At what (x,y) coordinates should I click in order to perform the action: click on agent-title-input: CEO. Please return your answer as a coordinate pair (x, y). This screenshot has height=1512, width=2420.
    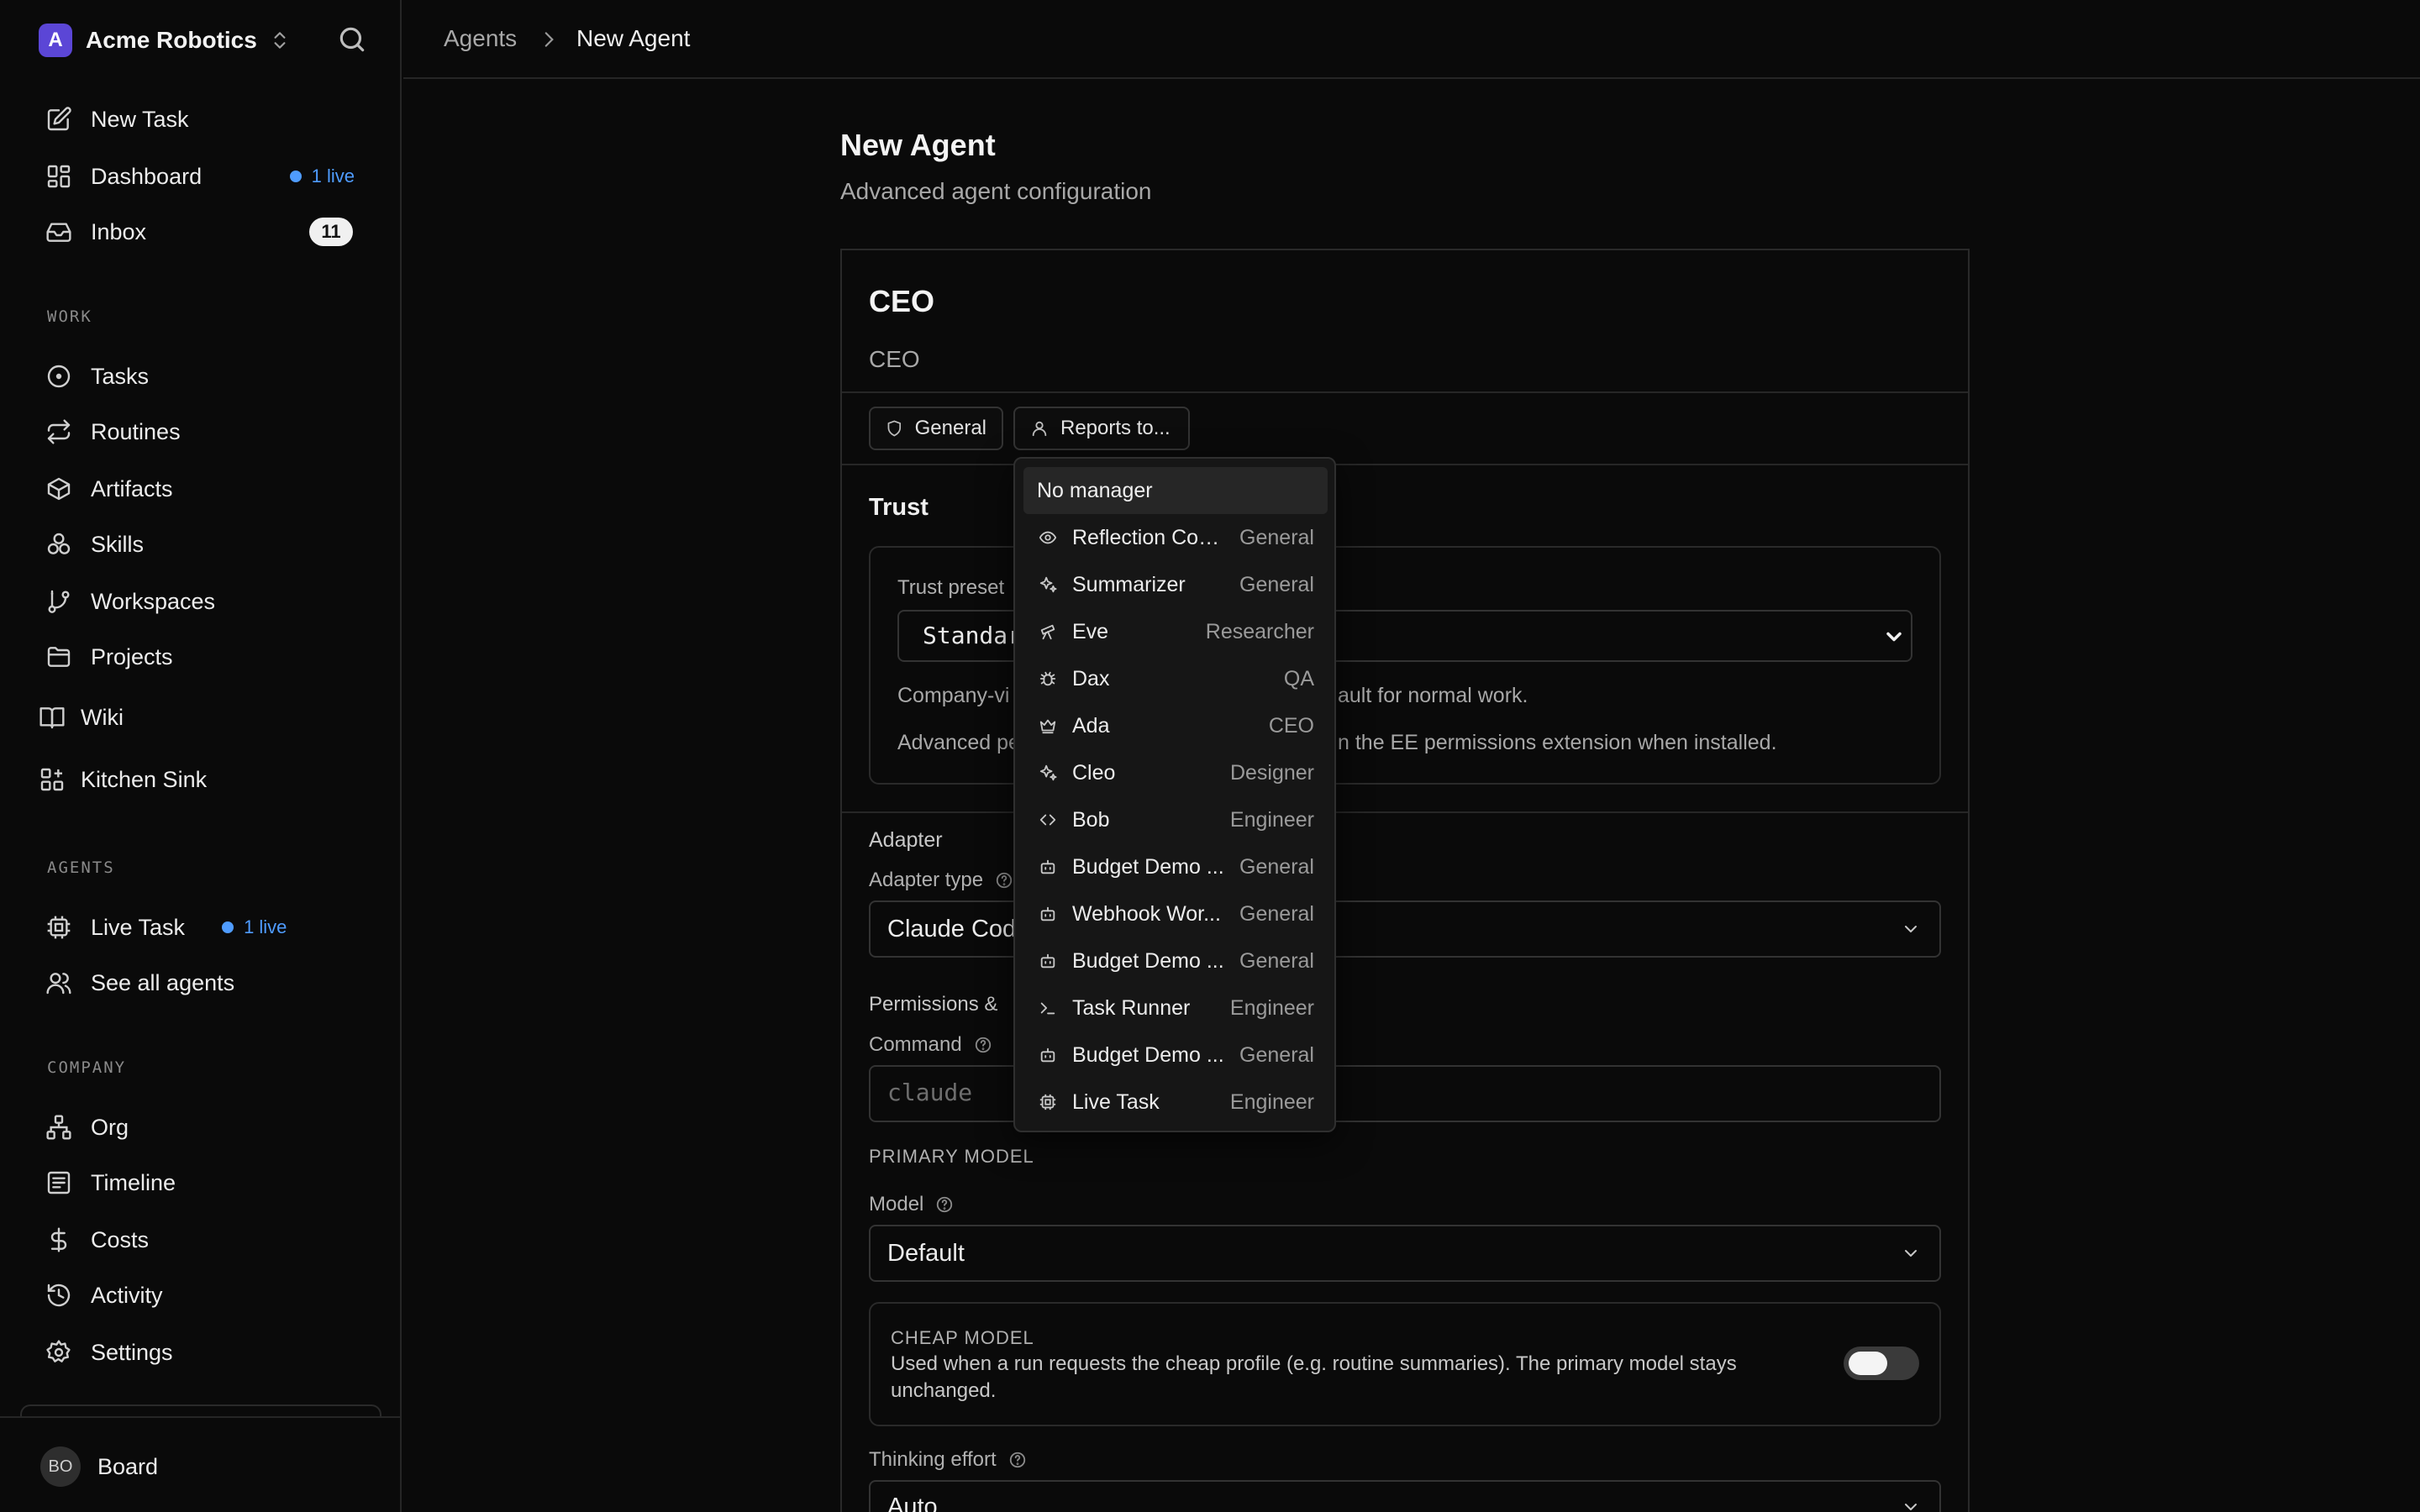
    Looking at the image, I should click on (895, 359).